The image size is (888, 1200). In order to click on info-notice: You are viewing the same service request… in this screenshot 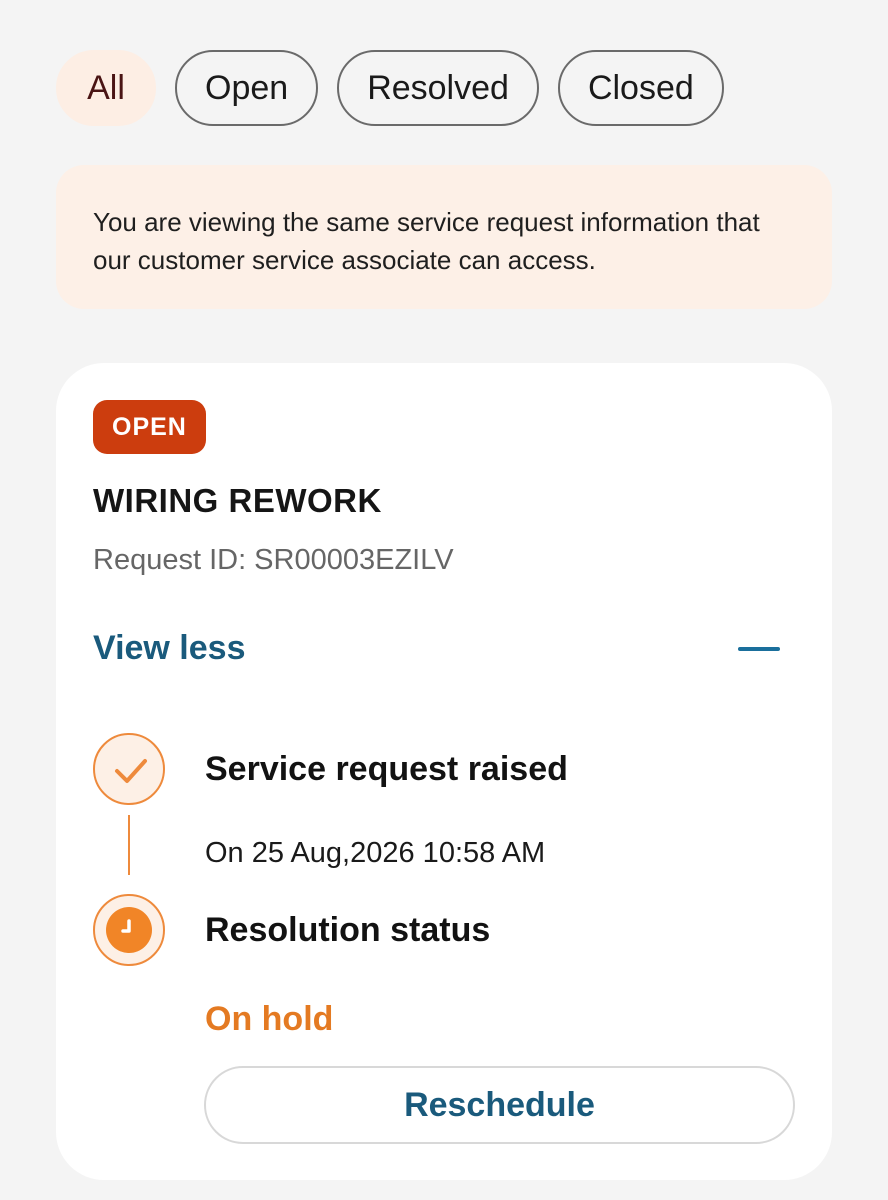, I will do `click(444, 237)`.